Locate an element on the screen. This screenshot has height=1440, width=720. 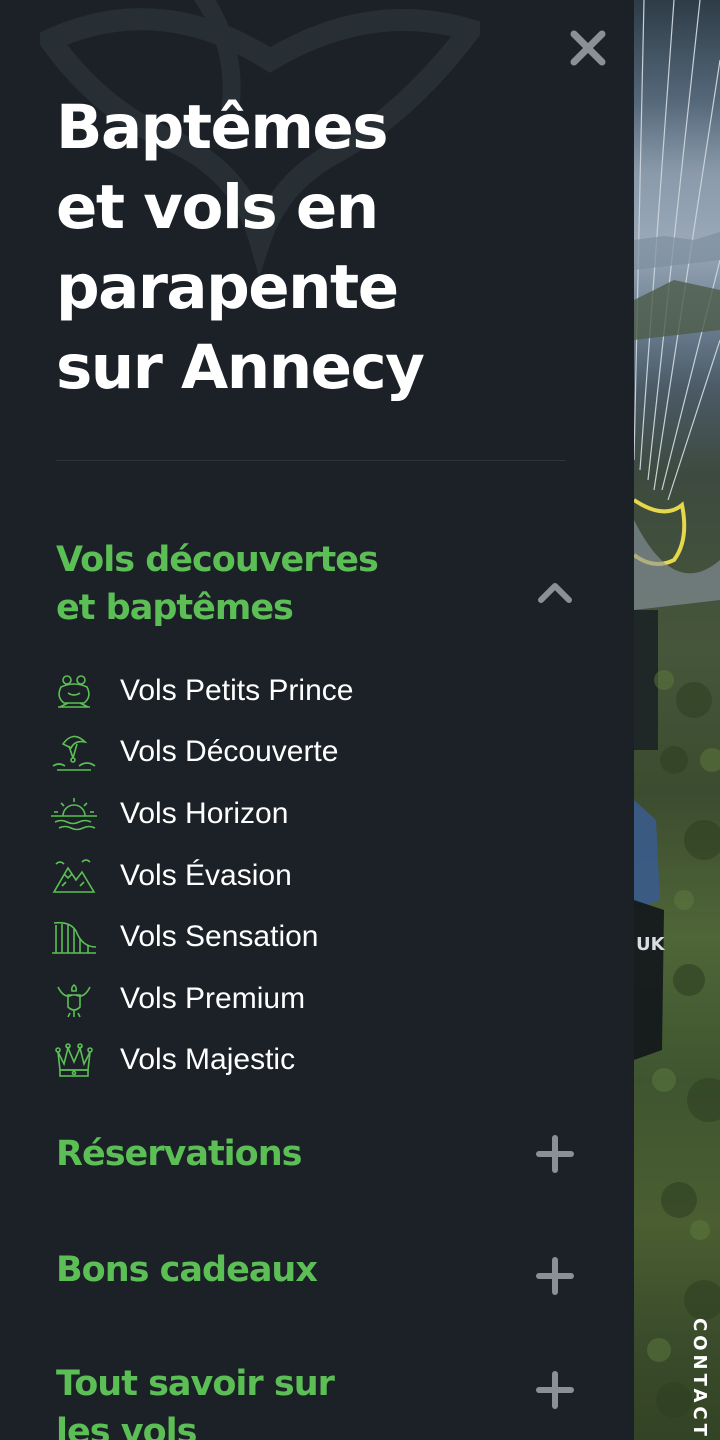
crown-icon is located at coordinates (74, 1060).